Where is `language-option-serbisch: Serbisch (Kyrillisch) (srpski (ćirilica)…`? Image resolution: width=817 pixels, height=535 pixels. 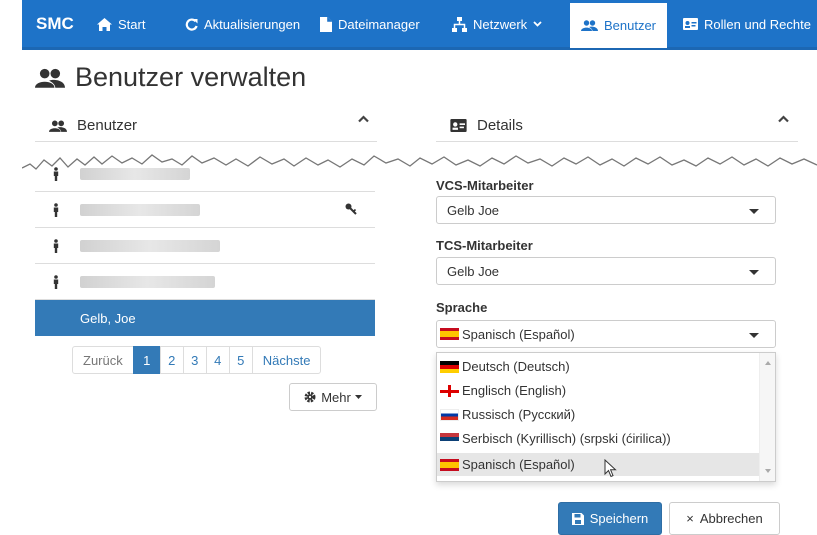
language-option-serbisch: Serbisch (Kyrillisch) (srpski (ćirilica)… is located at coordinates (598, 438).